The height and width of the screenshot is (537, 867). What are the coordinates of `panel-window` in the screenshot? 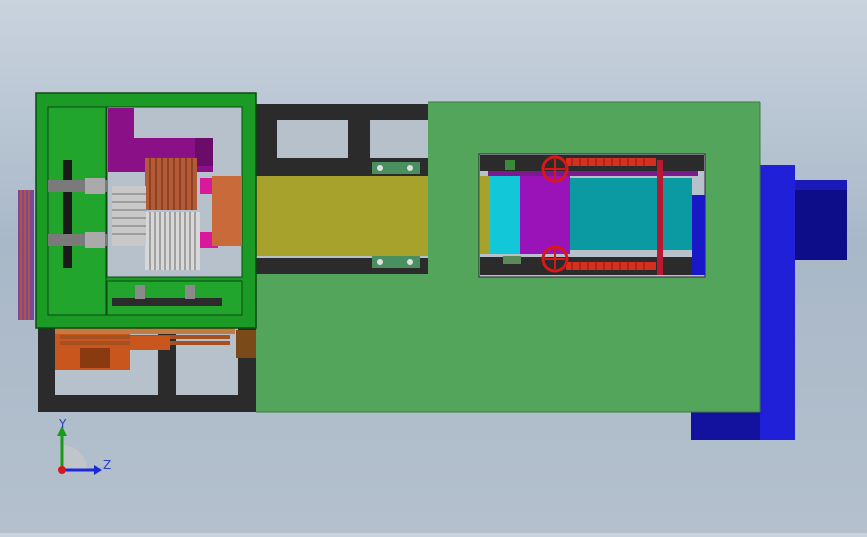 It's located at (592, 215).